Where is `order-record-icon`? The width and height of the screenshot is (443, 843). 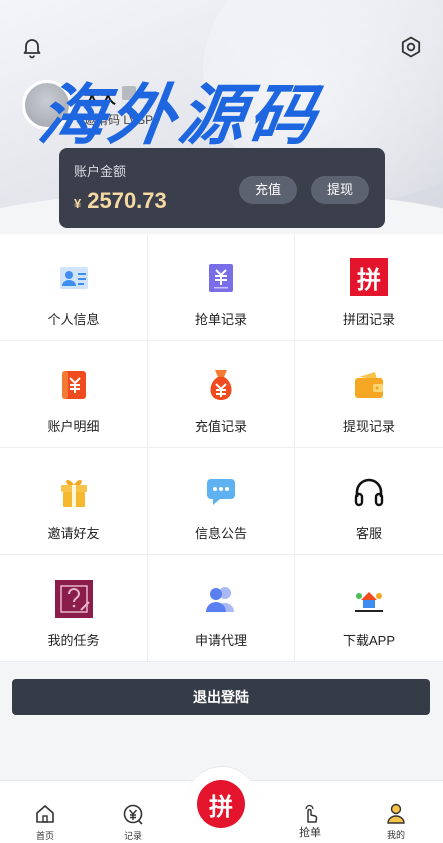 order-record-icon is located at coordinates (221, 278).